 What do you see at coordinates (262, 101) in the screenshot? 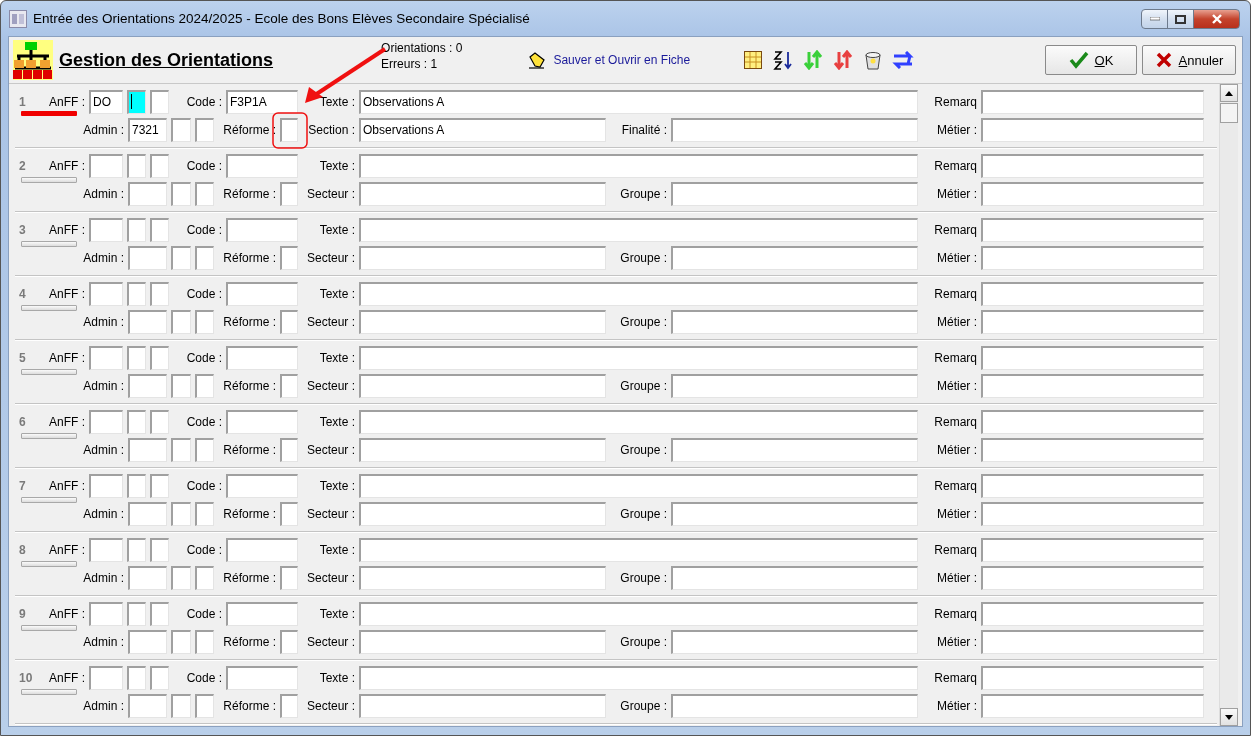
I see `input-field: F3P1A` at bounding box center [262, 101].